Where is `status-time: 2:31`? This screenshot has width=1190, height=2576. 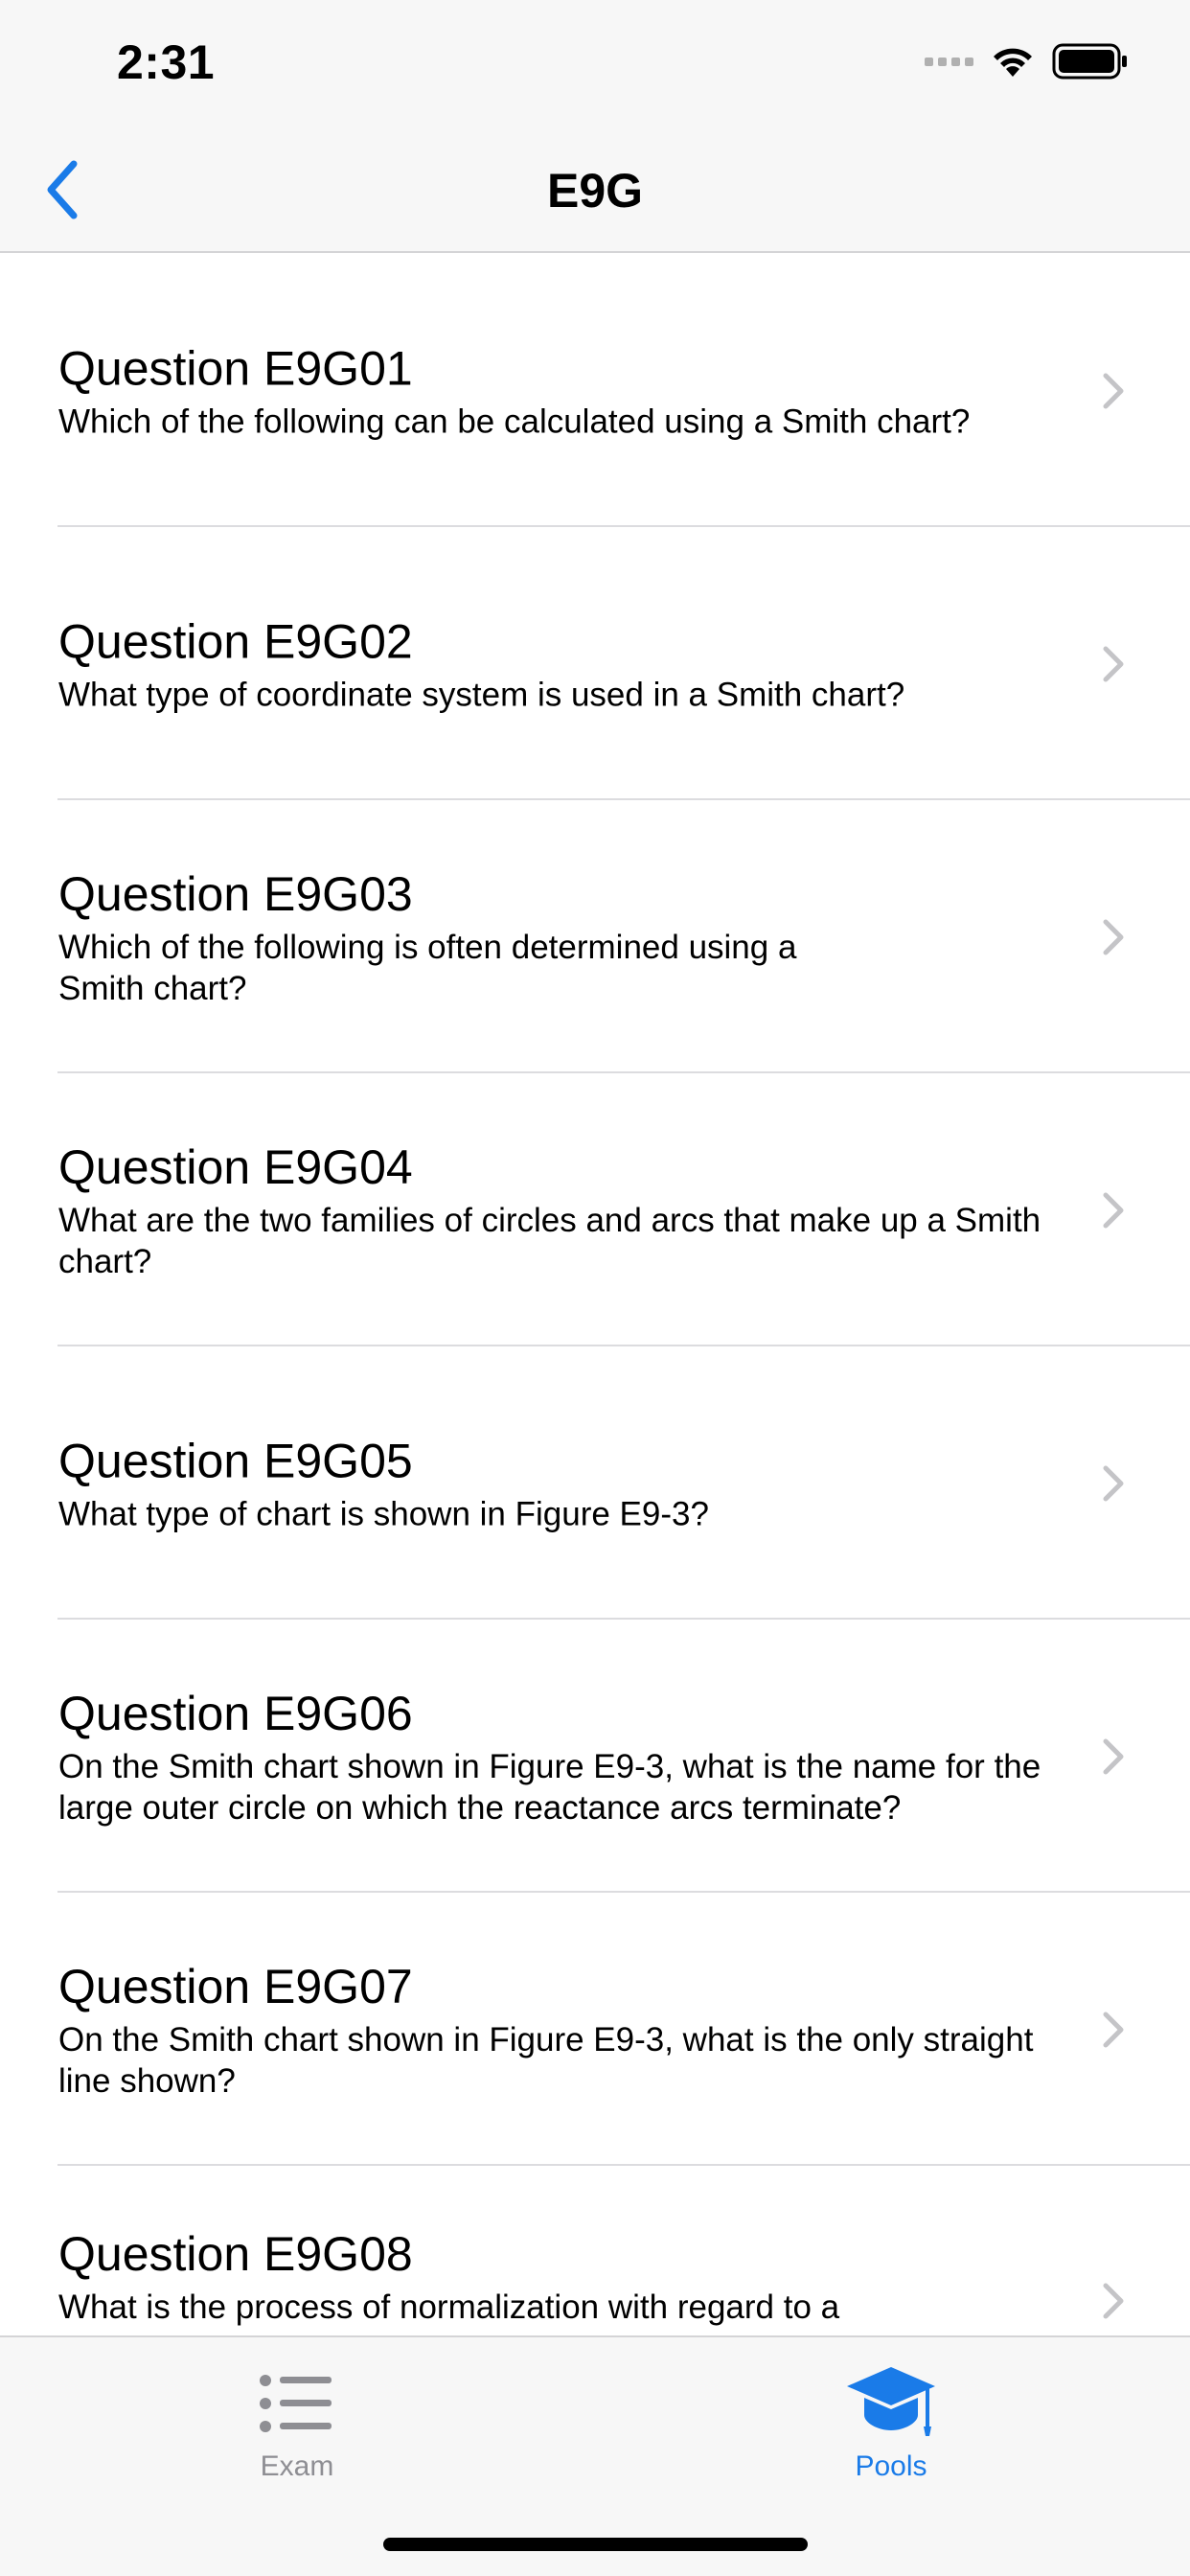 status-time: 2:31 is located at coordinates (167, 62).